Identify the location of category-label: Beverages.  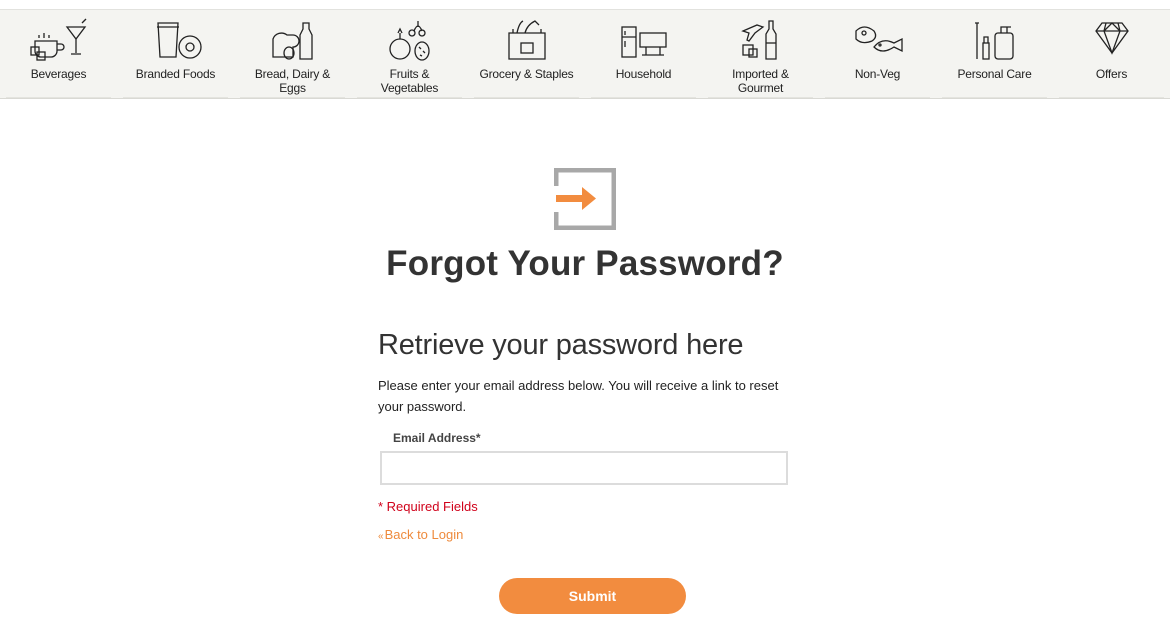
(58, 74).